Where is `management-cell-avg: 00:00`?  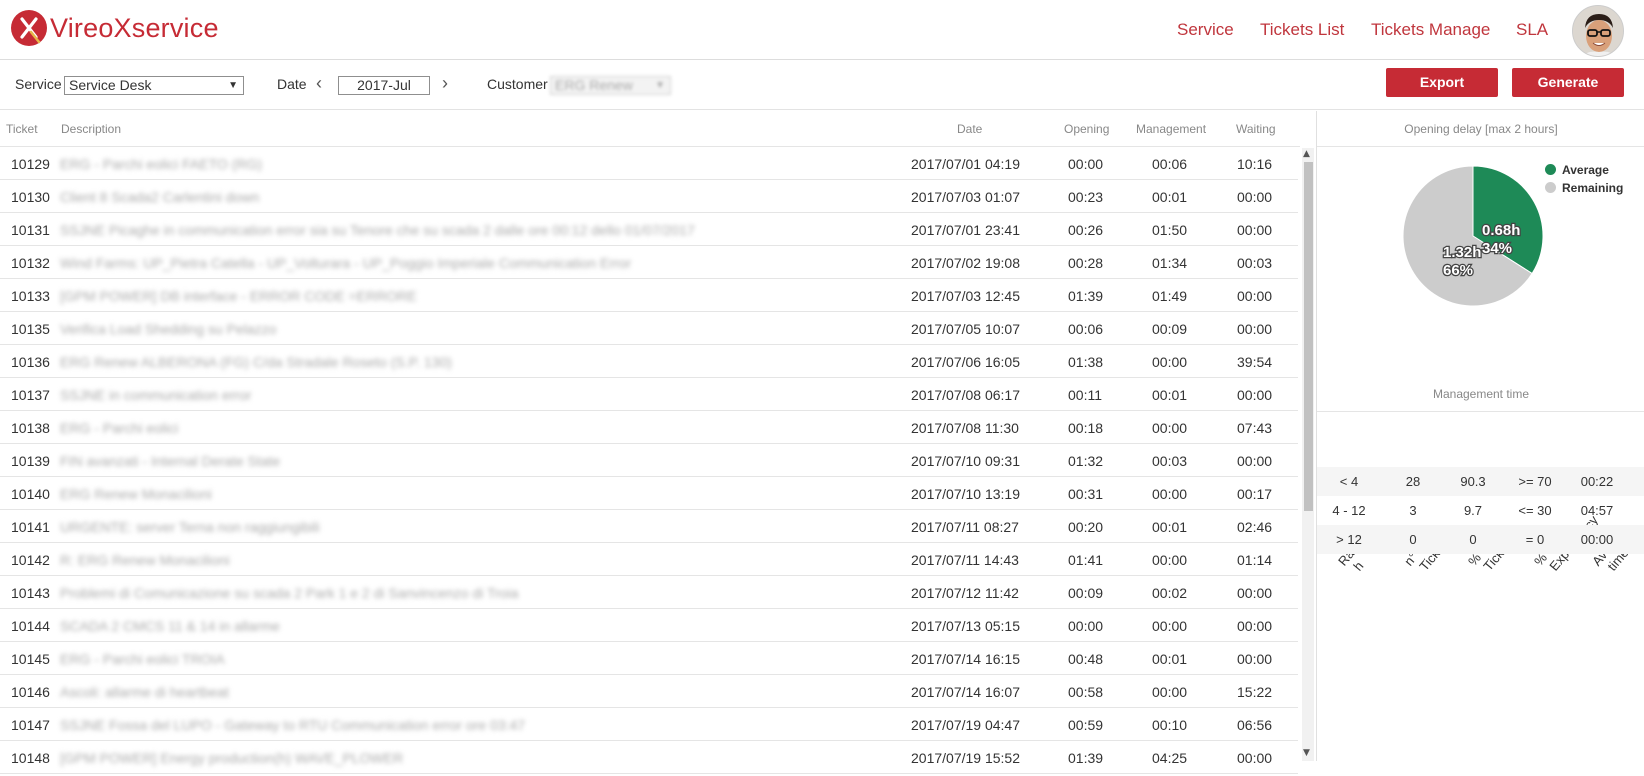
management-cell-avg: 00:00 is located at coordinates (1597, 539).